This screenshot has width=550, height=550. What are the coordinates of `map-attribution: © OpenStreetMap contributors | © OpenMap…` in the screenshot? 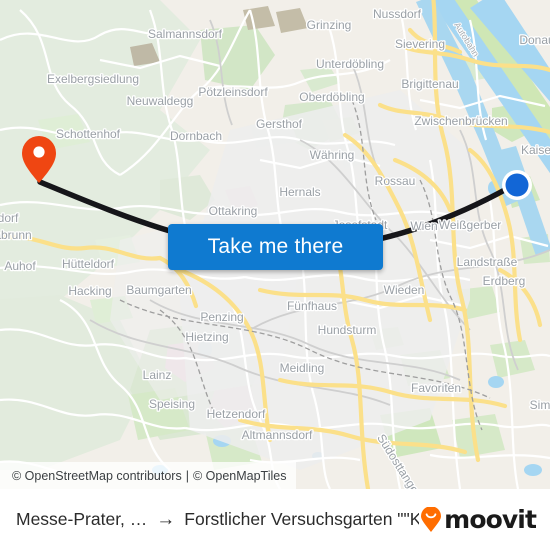 It's located at (148, 475).